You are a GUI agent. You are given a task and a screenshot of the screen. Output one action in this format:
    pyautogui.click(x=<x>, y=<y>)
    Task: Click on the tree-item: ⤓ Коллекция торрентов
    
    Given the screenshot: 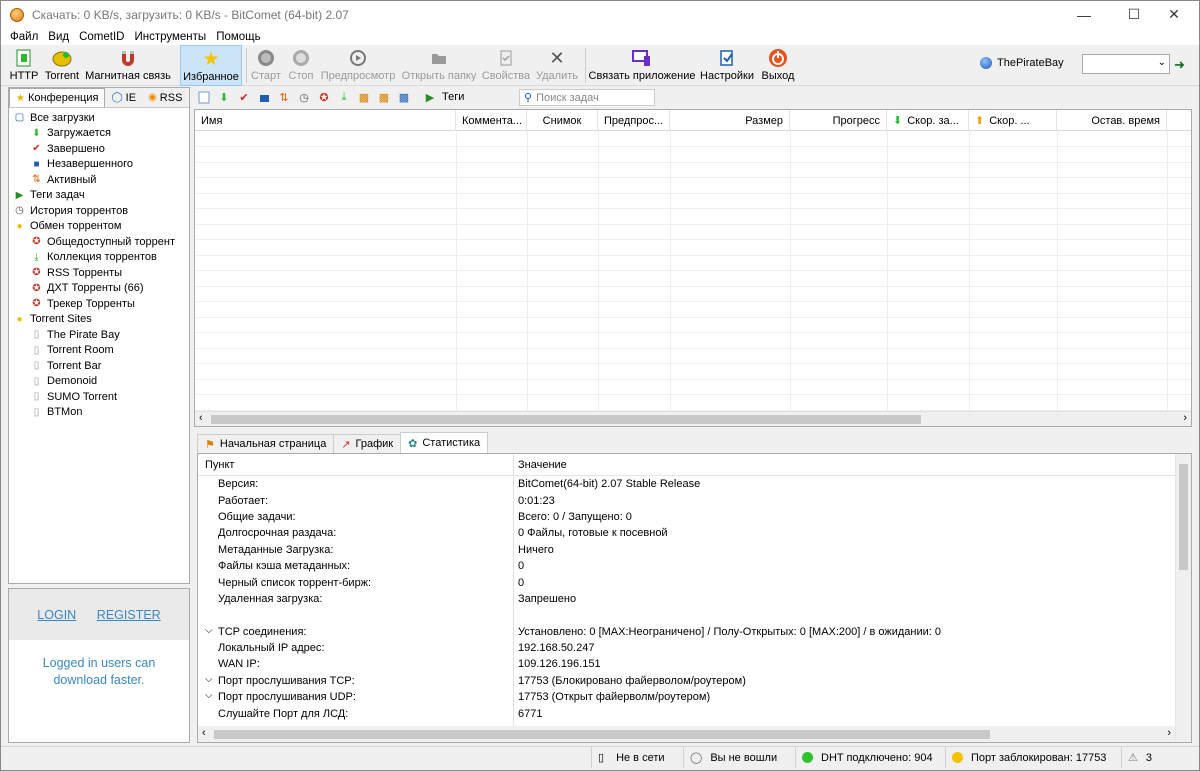 What is the action you would take?
    pyautogui.click(x=99, y=258)
    